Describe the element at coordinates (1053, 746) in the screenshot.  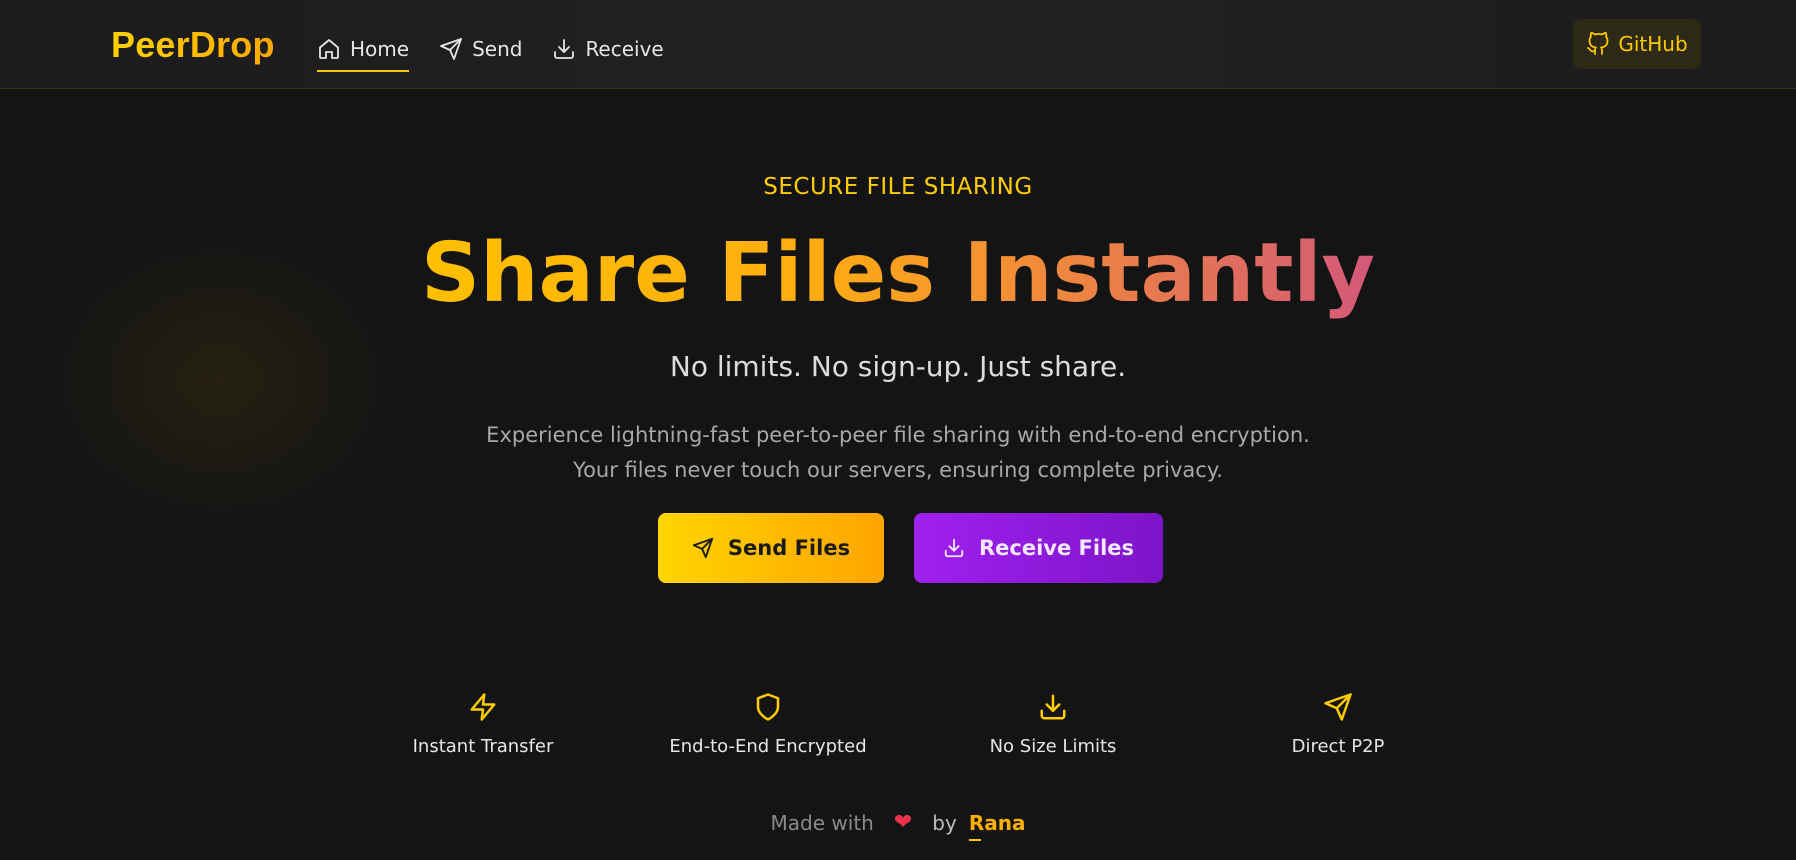
I see `feature-label: No Size Limits` at that location.